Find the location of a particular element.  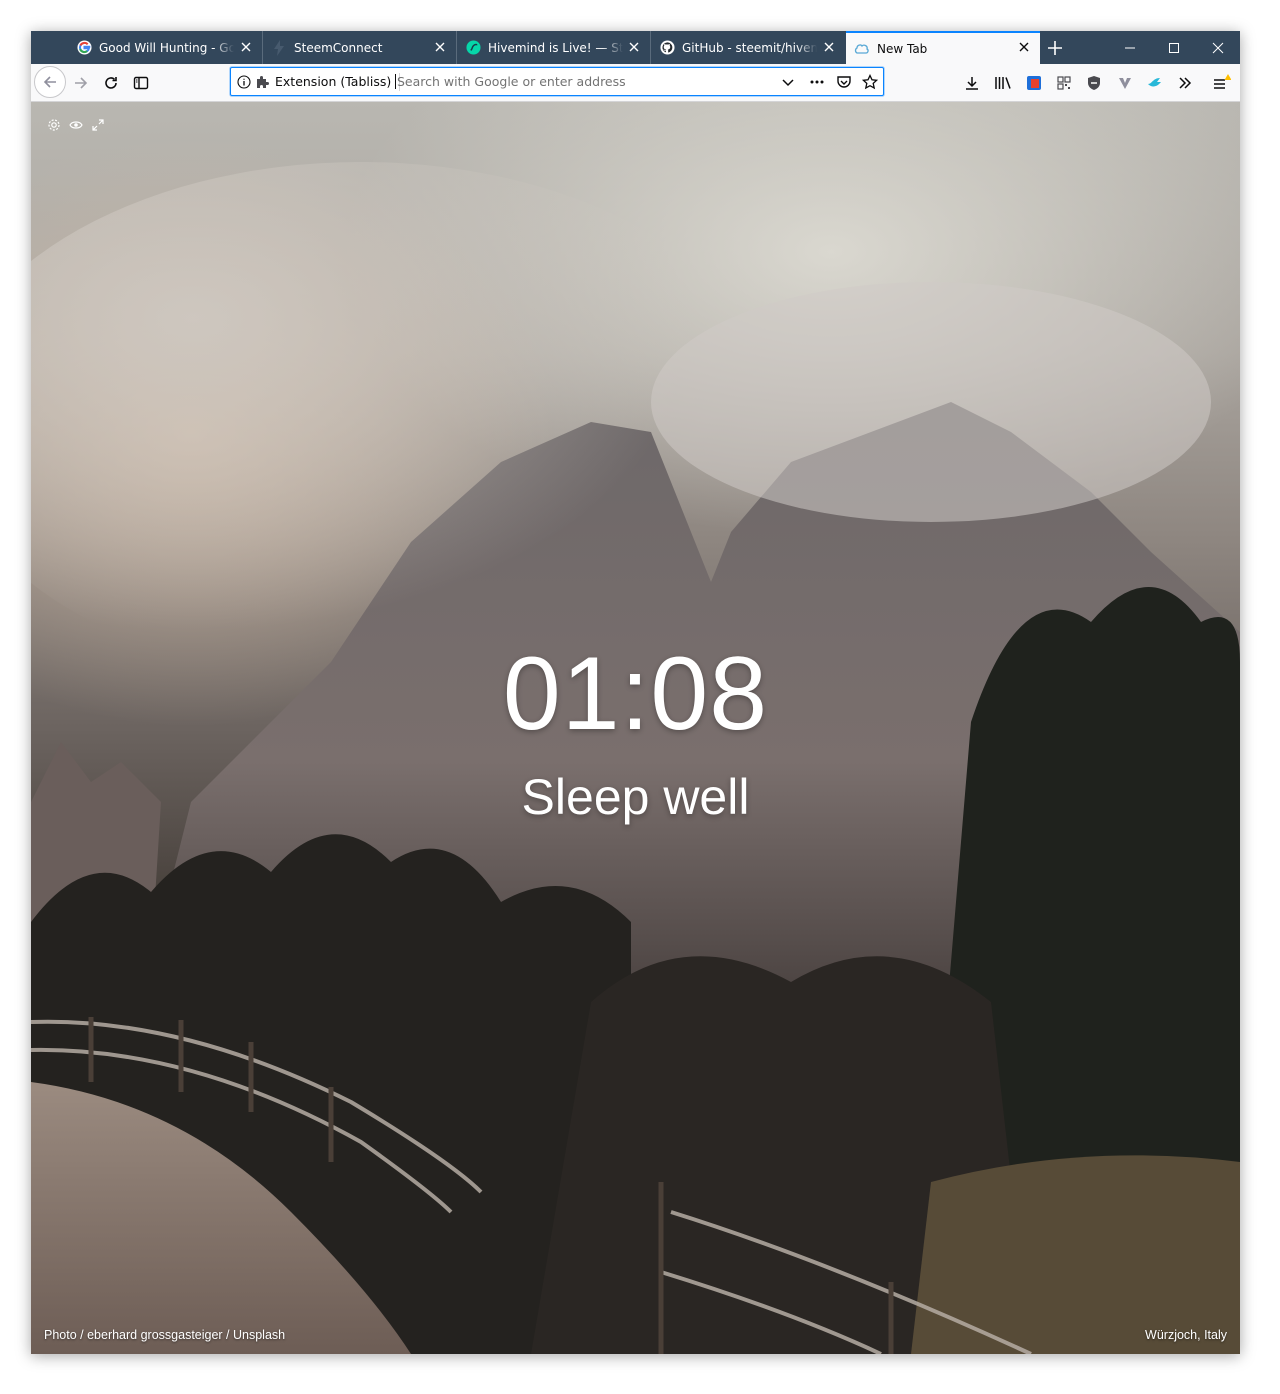

tab-title: Good Will Hunting - Google Search is located at coordinates (166, 47).